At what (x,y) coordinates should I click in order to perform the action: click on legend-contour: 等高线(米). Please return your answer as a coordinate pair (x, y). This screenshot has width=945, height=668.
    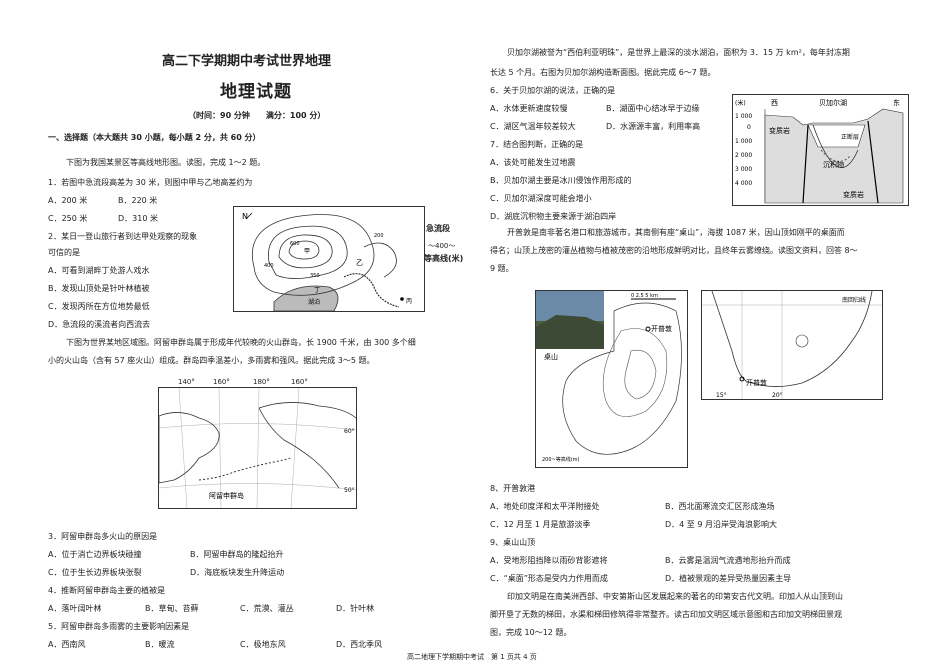
    Looking at the image, I should click on (444, 258).